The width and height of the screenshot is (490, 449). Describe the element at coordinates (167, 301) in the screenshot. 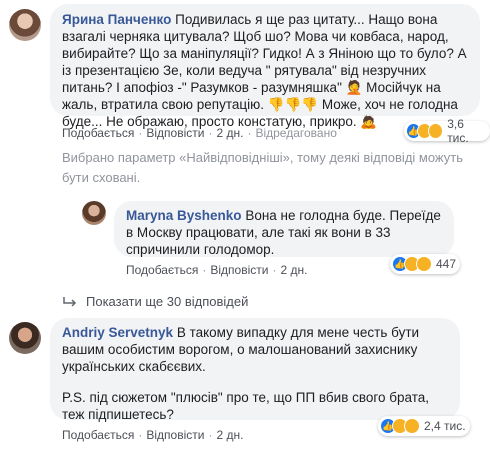

I see `show-more-label: Показати ще 30 відповідей` at that location.